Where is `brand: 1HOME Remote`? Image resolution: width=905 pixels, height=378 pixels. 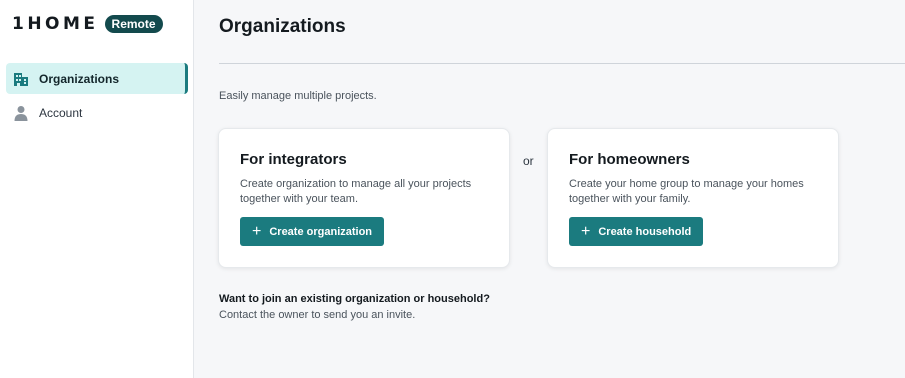 brand: 1HOME Remote is located at coordinates (87, 24).